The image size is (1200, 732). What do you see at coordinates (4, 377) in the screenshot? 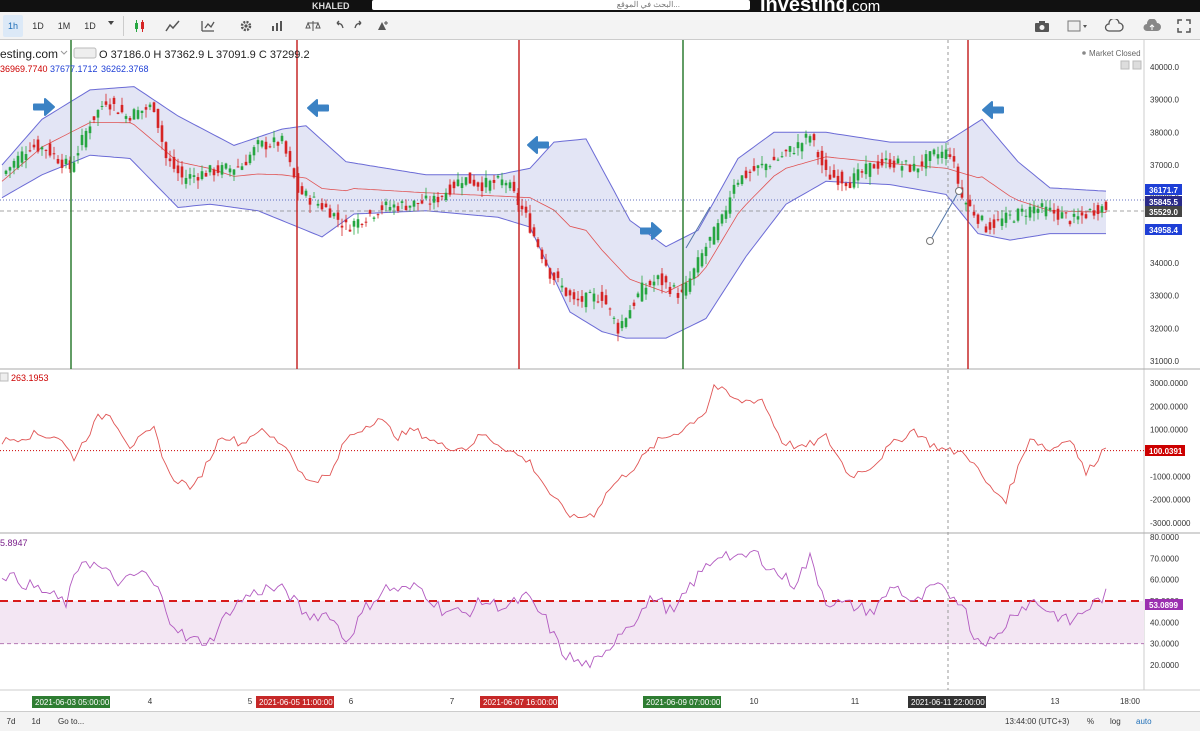
I see `osc-settings-icon` at bounding box center [4, 377].